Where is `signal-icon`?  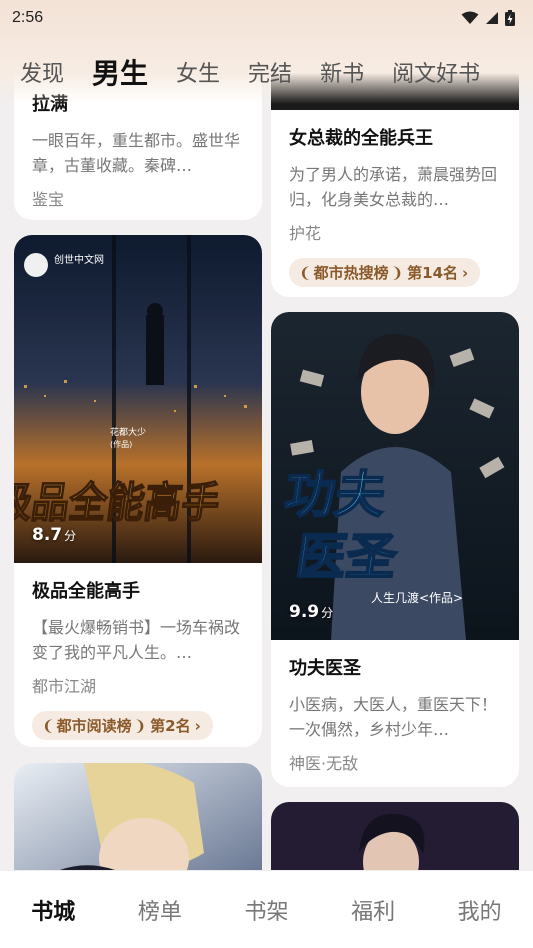
signal-icon is located at coordinates (492, 18).